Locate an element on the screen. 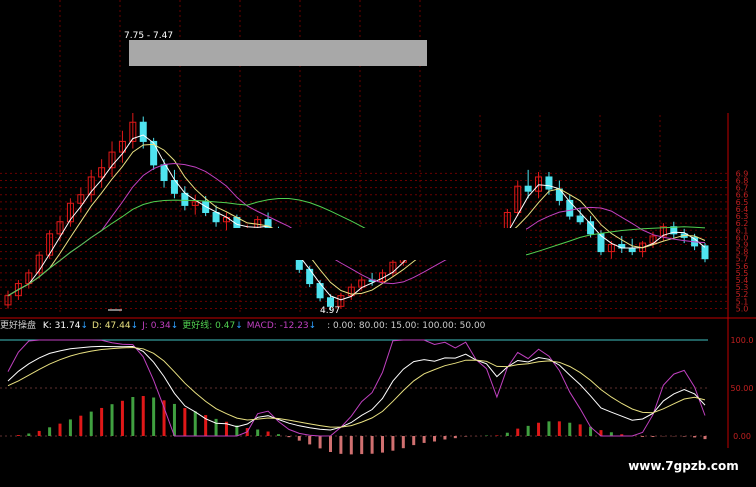 This screenshot has width=756, height=487. reference-value: : 80.00 is located at coordinates (369, 326).